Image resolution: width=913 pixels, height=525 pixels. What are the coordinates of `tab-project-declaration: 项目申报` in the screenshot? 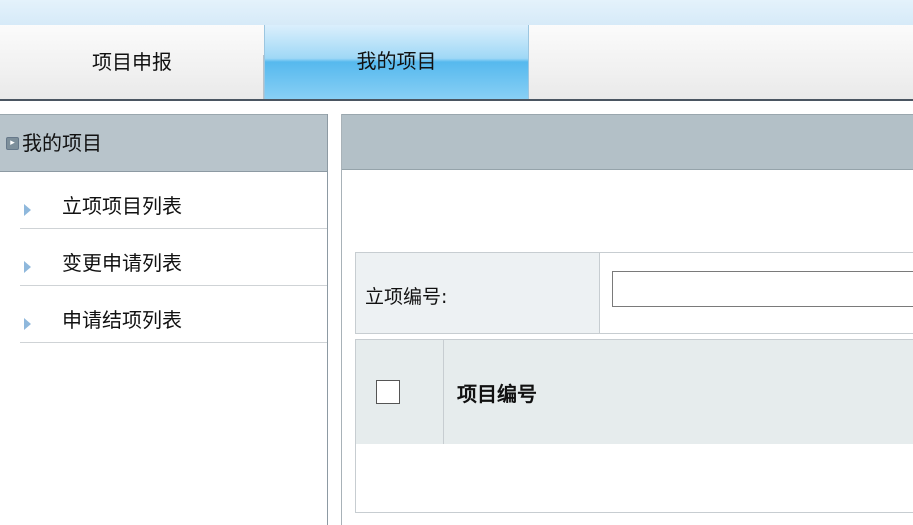 It's located at (132, 62).